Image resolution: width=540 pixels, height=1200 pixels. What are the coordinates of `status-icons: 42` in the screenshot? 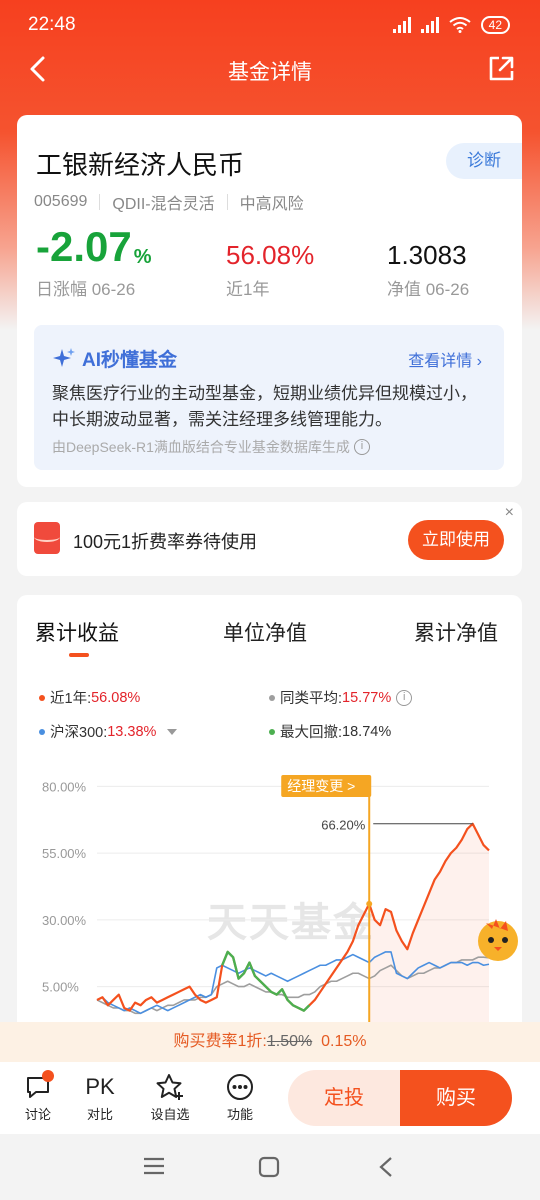 It's located at (451, 25).